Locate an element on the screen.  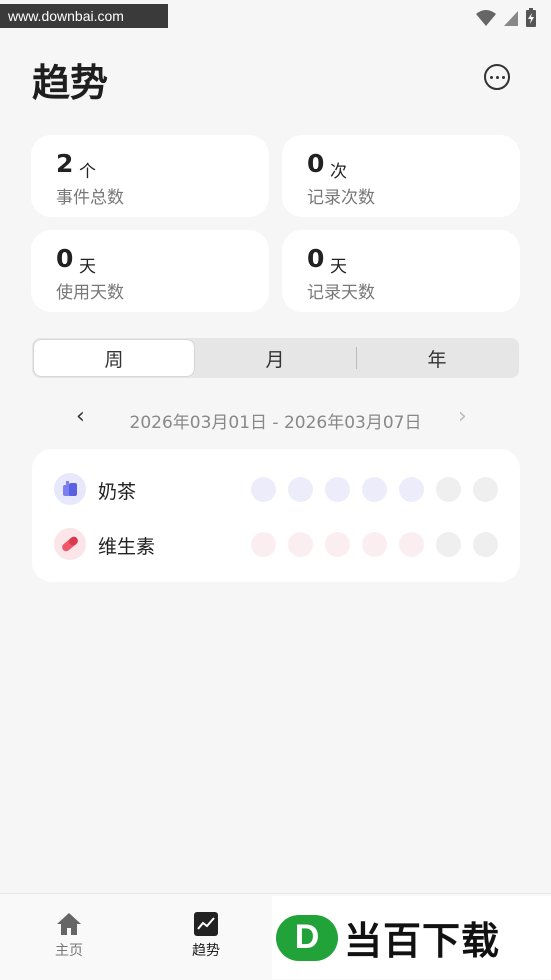
period-segmented-control: 周 月 年 is located at coordinates (275, 358).